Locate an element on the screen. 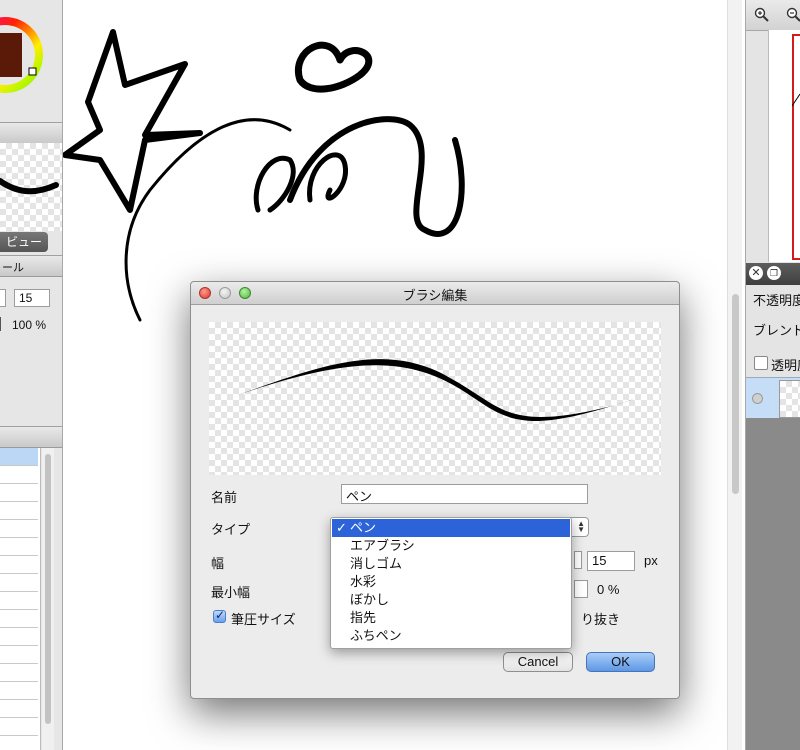 The width and height of the screenshot is (800, 750). wave-stroke is located at coordinates (376, 176).